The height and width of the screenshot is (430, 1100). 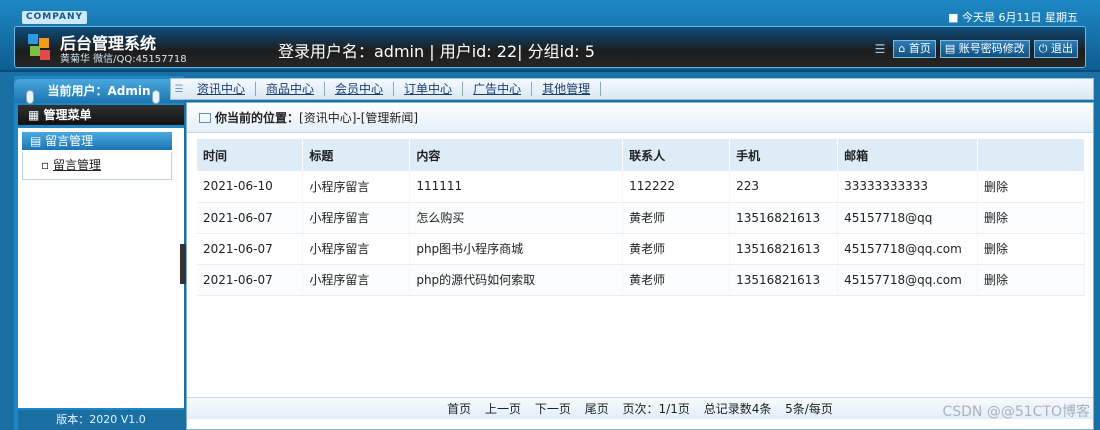 What do you see at coordinates (984, 49) in the screenshot?
I see `change-password-button: ▤ 账号密码修改` at bounding box center [984, 49].